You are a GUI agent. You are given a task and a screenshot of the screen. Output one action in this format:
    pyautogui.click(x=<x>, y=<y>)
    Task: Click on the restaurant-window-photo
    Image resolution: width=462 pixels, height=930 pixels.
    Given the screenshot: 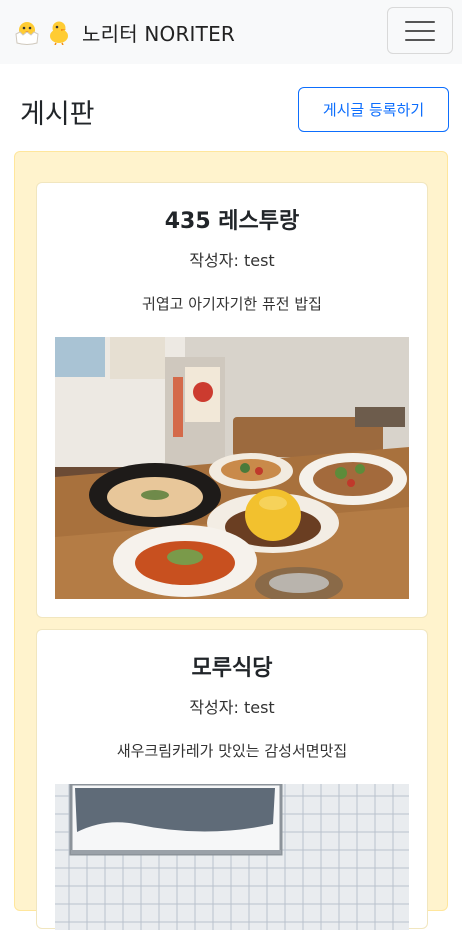 What is the action you would take?
    pyautogui.click(x=232, y=857)
    